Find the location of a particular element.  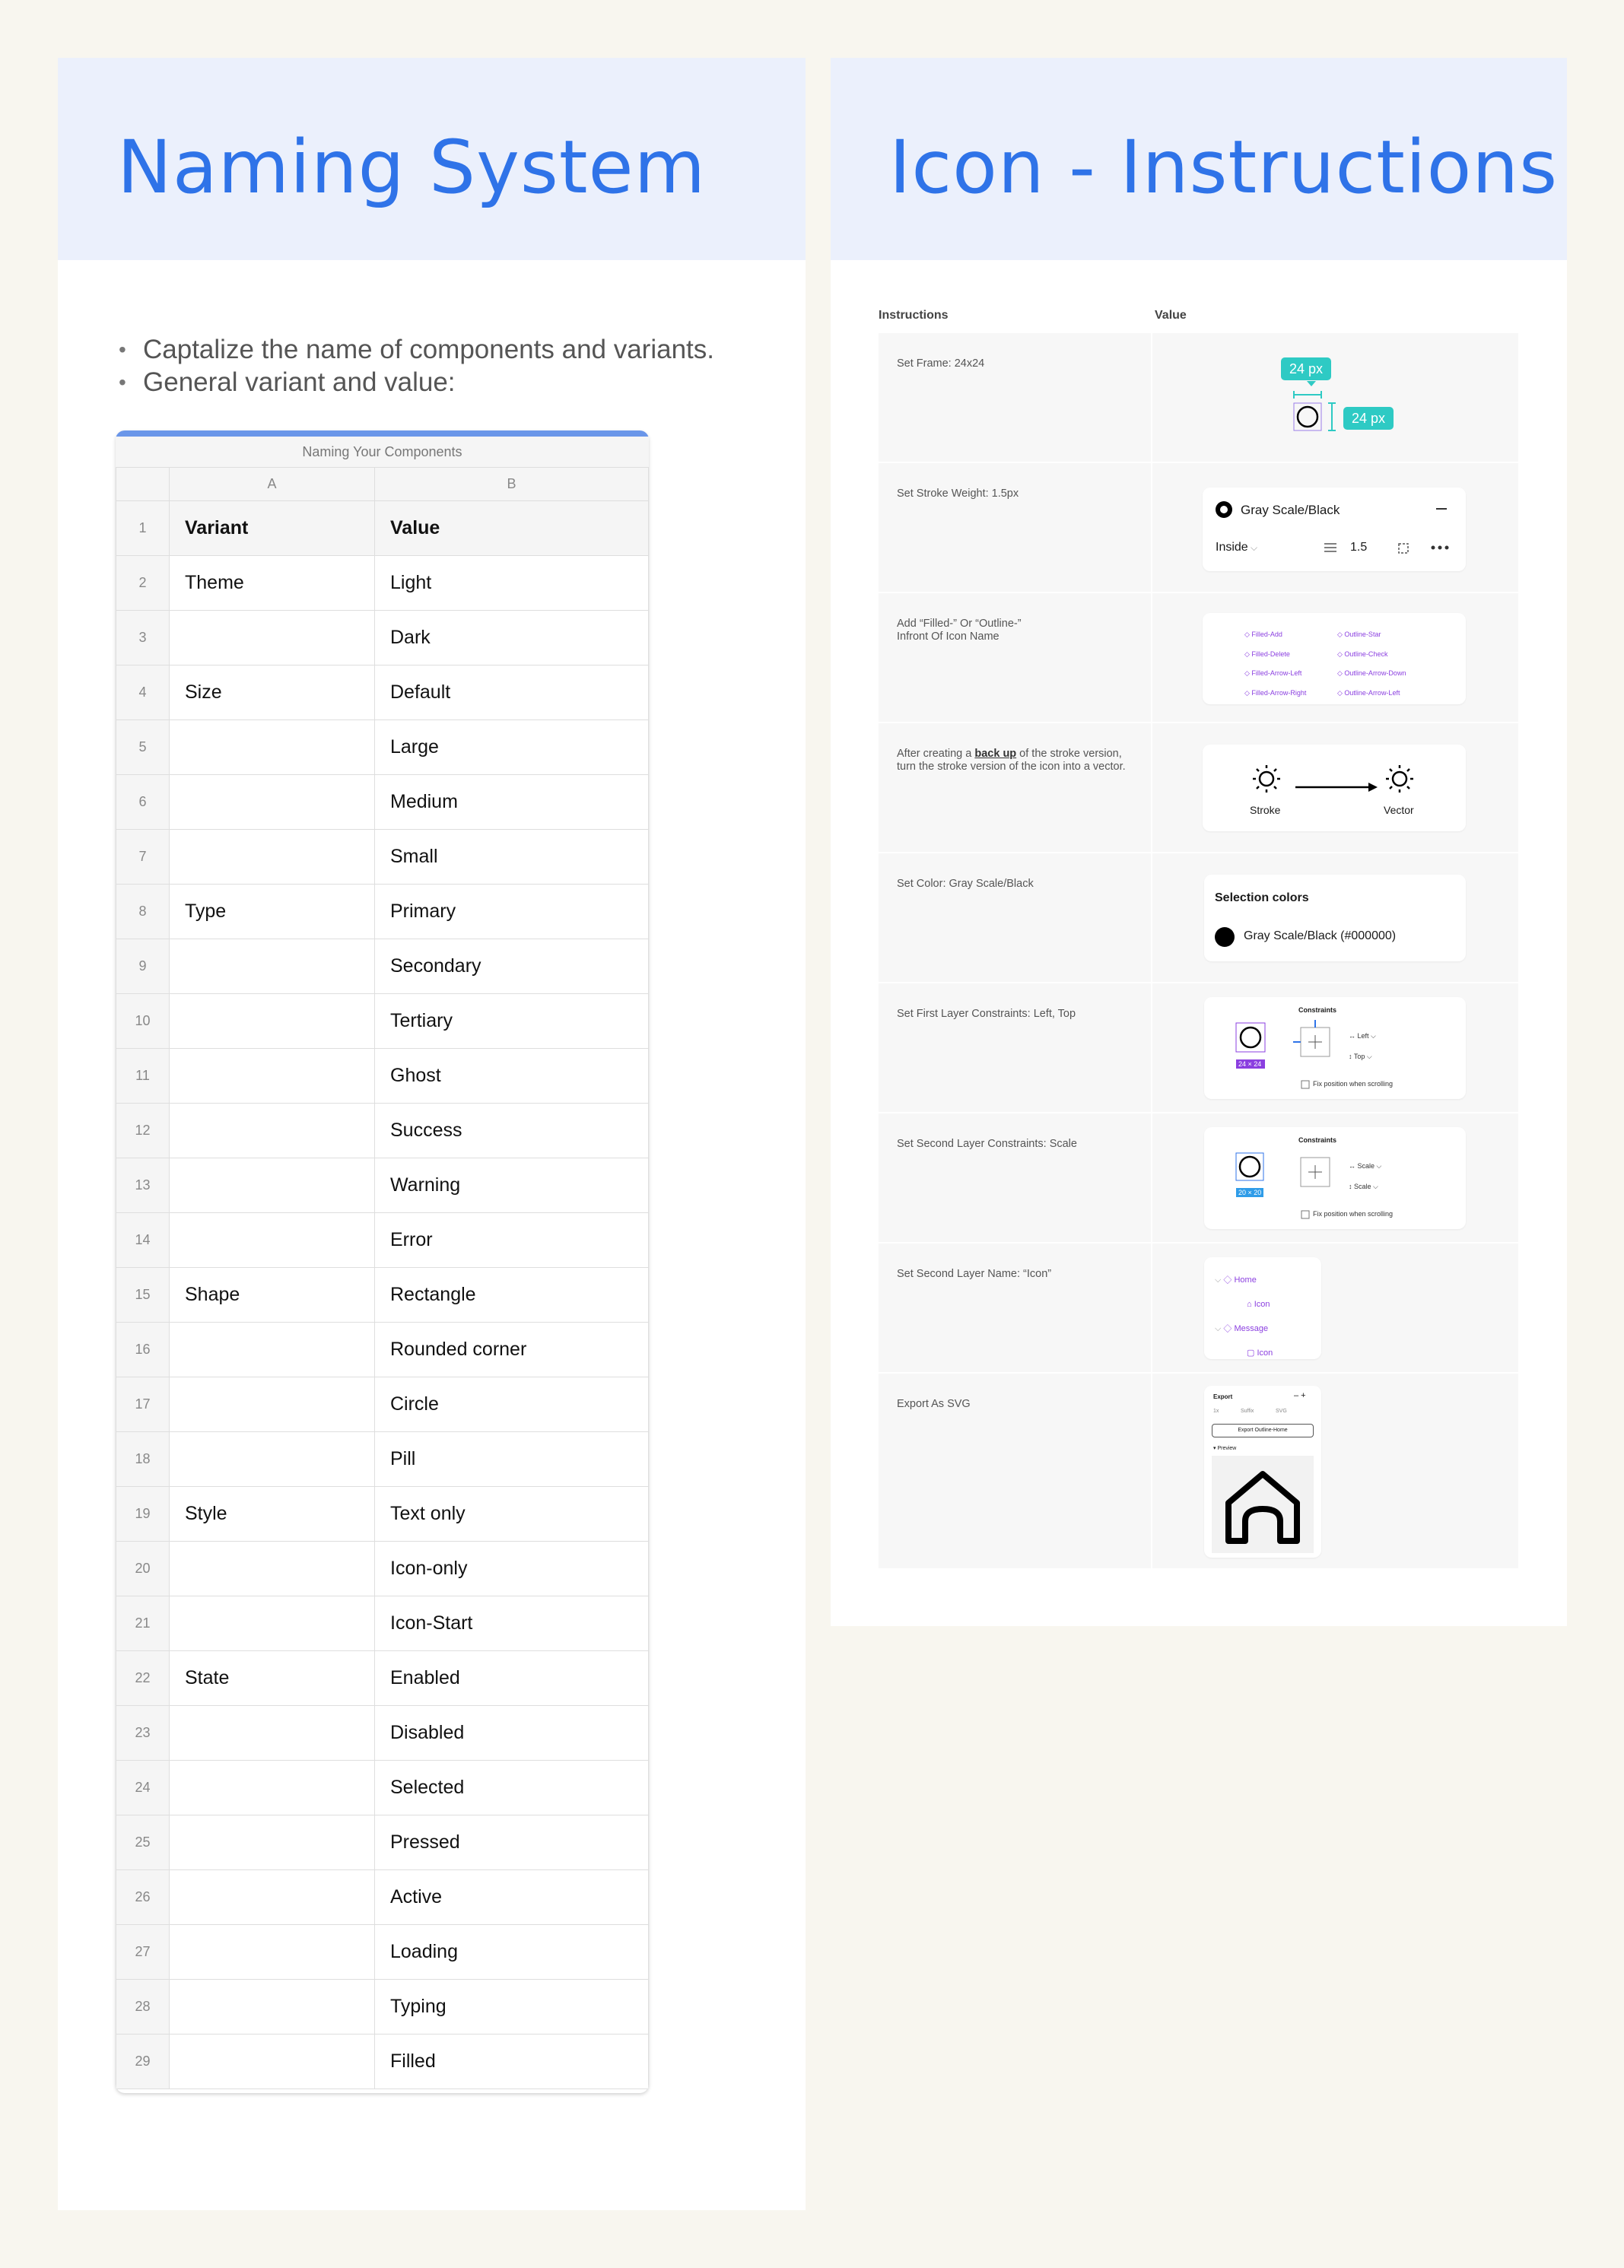

column-header-a: A is located at coordinates (272, 484).